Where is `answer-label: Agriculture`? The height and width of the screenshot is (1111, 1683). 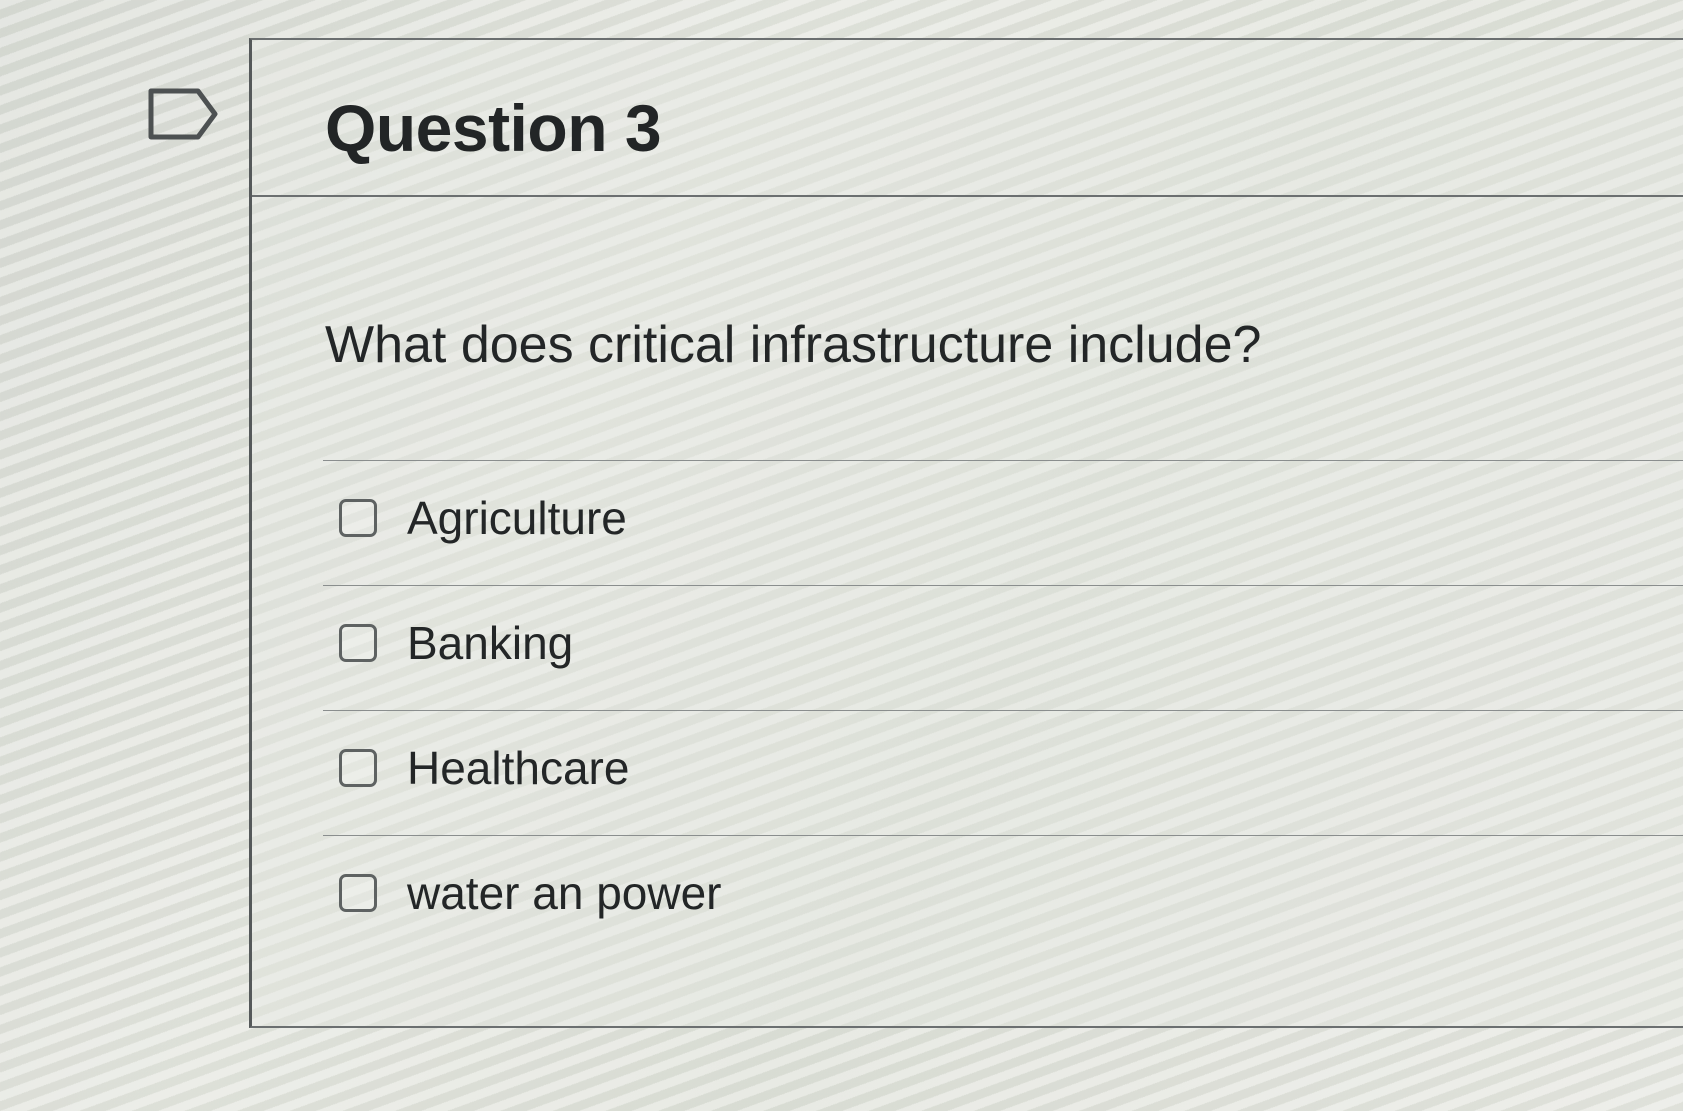
answer-label: Agriculture is located at coordinates (517, 518).